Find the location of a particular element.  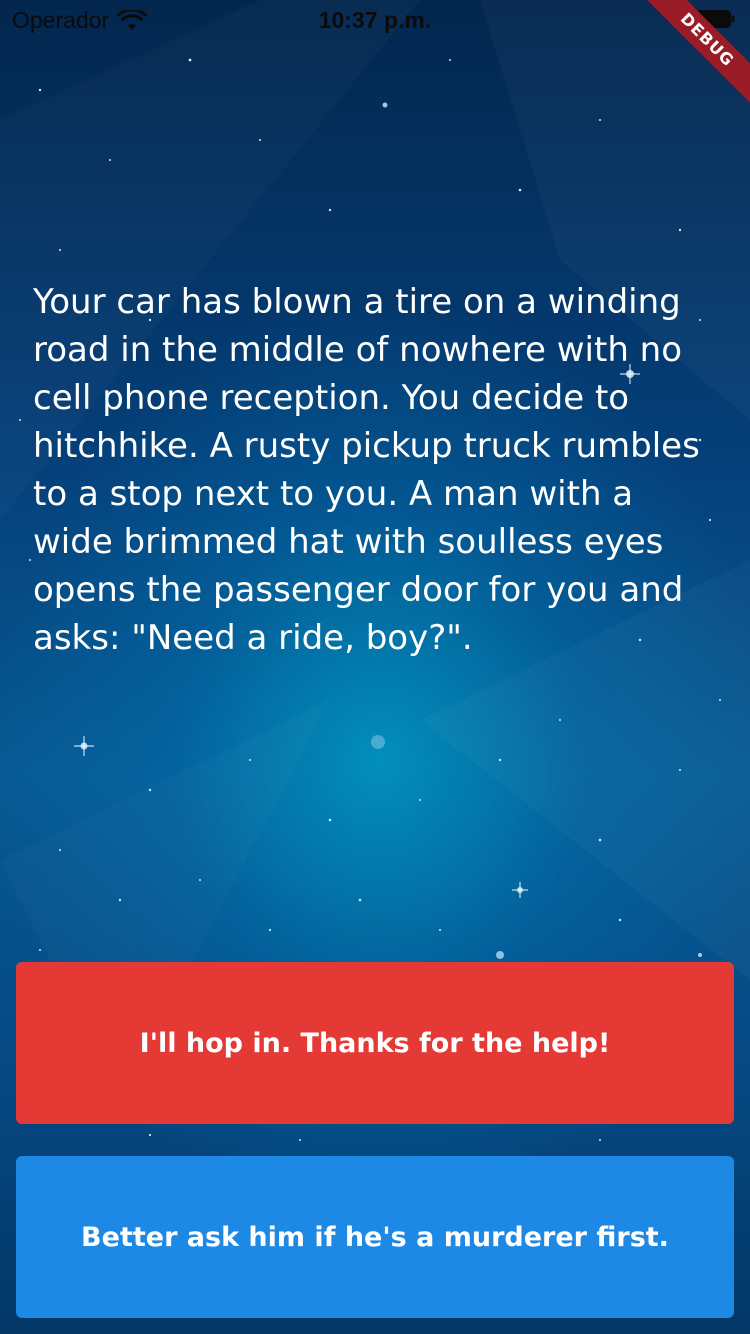

status-time: 10:37 p.m. is located at coordinates (375, 20).